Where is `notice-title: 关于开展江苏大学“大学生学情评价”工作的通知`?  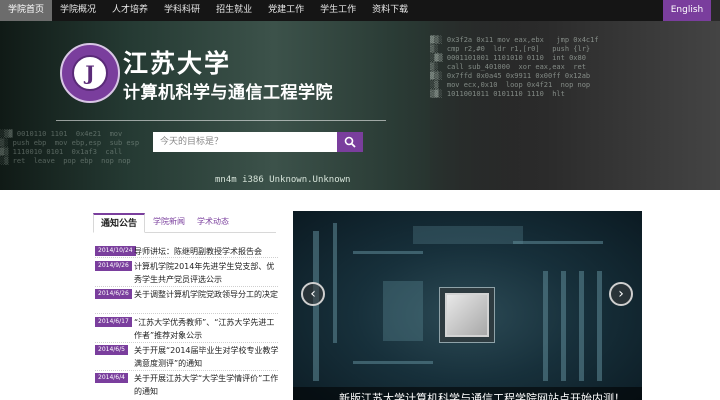 notice-title: 关于开展江苏大学“大学生学情评价”工作的通知 is located at coordinates (208, 385).